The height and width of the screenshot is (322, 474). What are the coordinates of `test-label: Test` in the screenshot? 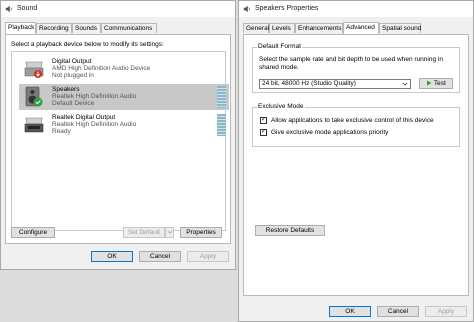 It's located at (439, 83).